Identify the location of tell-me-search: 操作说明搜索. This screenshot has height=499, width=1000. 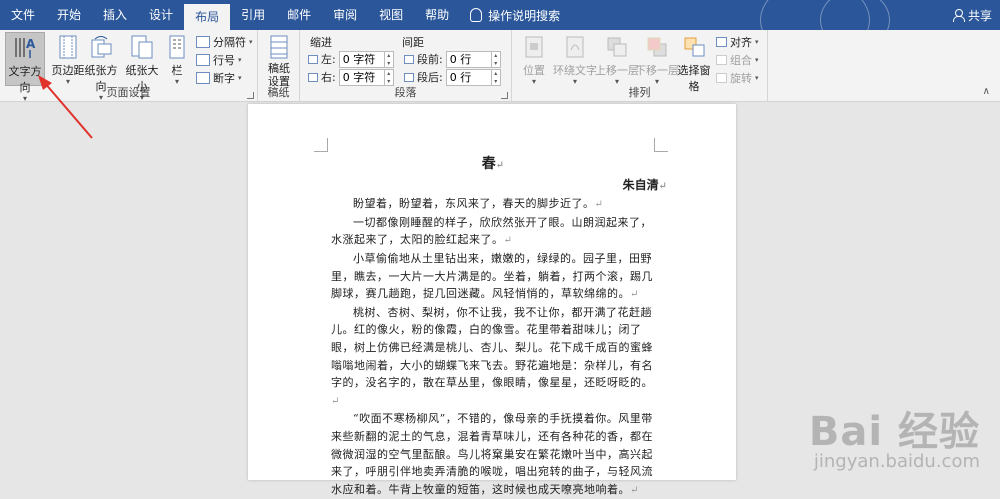
(510, 15).